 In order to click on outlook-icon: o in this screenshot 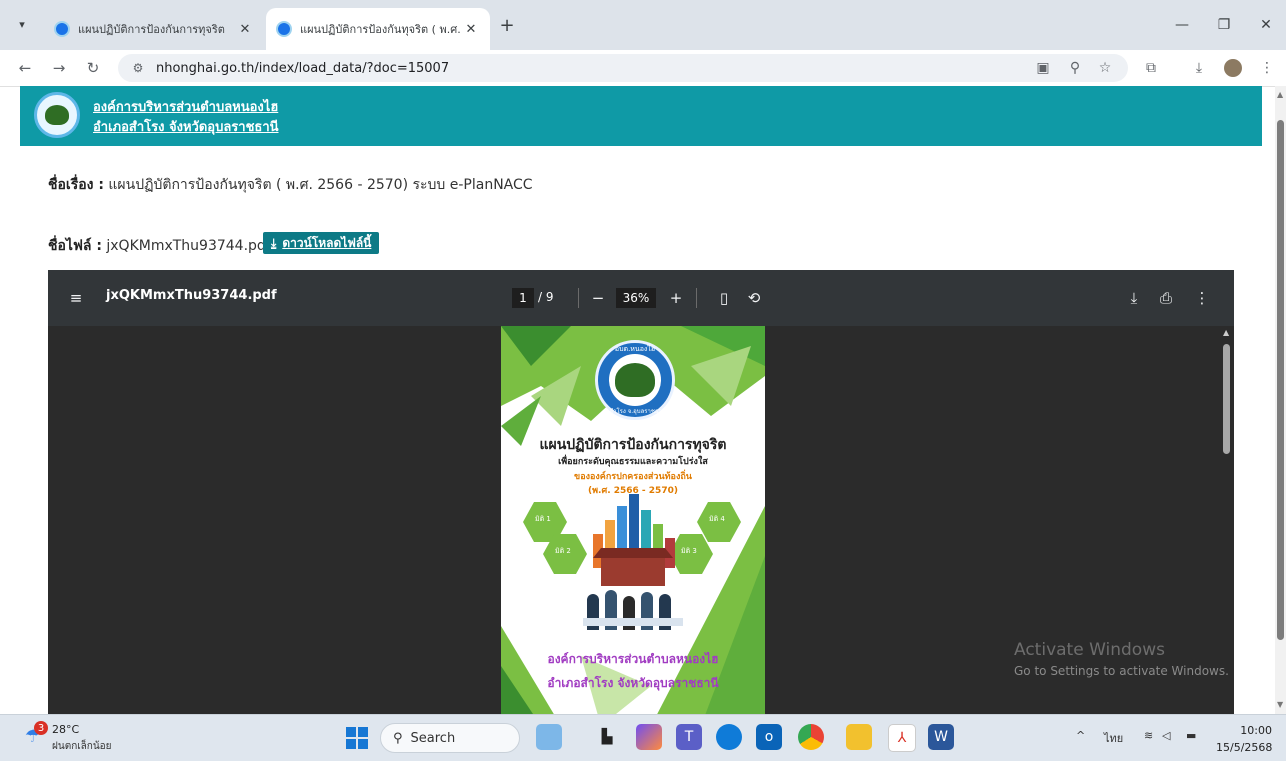, I will do `click(769, 737)`.